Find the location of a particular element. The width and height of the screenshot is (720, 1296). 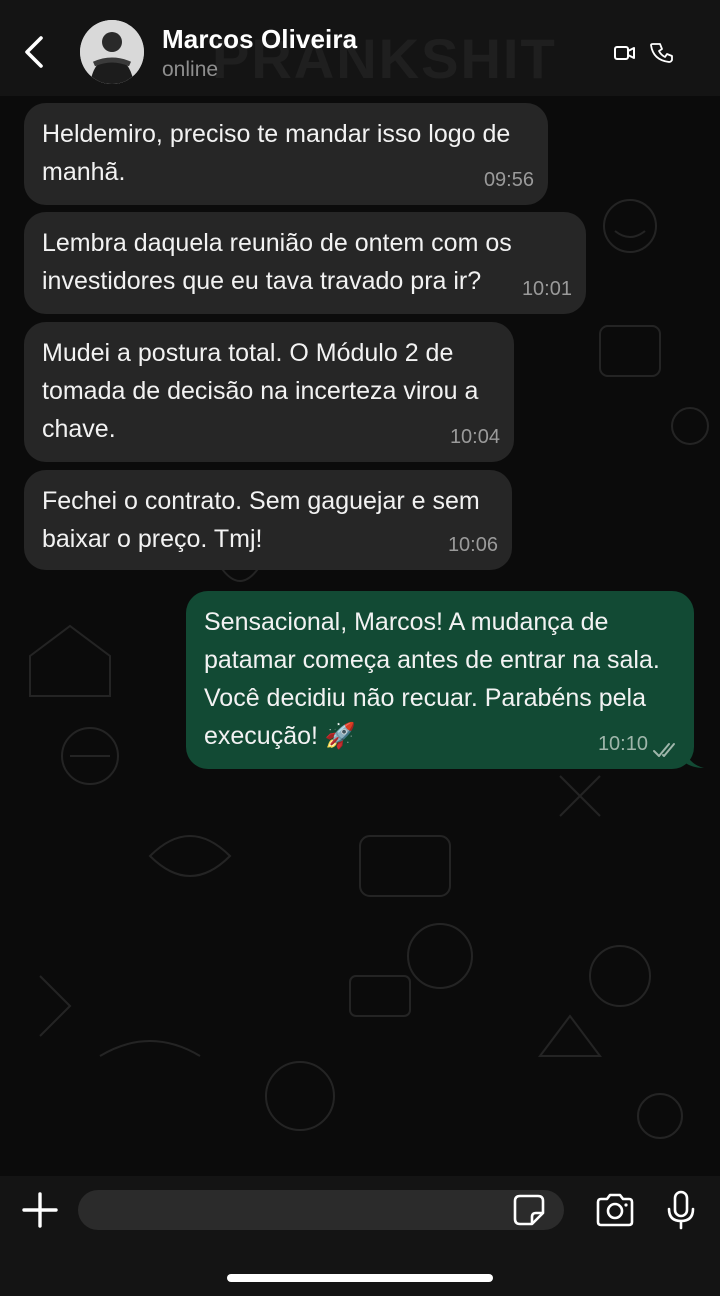

phone-icon is located at coordinates (662, 53).